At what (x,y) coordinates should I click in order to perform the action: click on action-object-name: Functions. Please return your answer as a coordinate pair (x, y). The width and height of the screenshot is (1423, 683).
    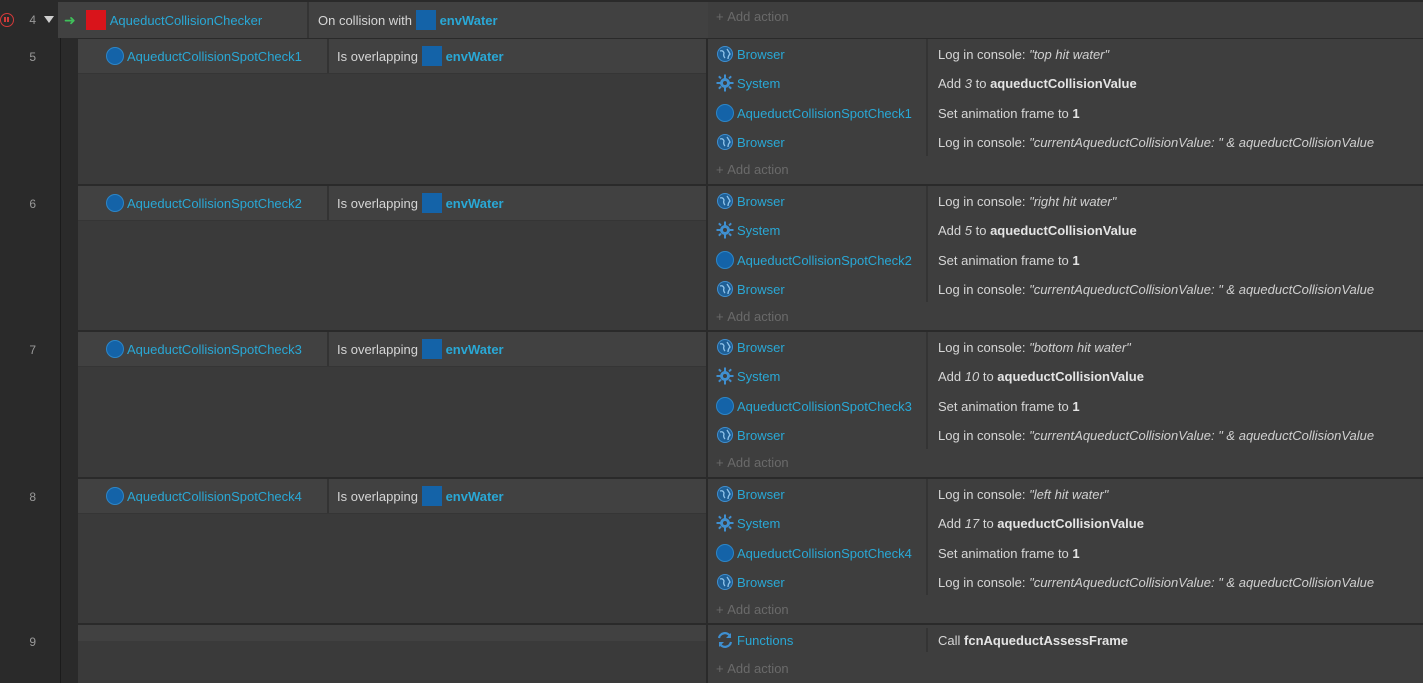
    Looking at the image, I should click on (765, 640).